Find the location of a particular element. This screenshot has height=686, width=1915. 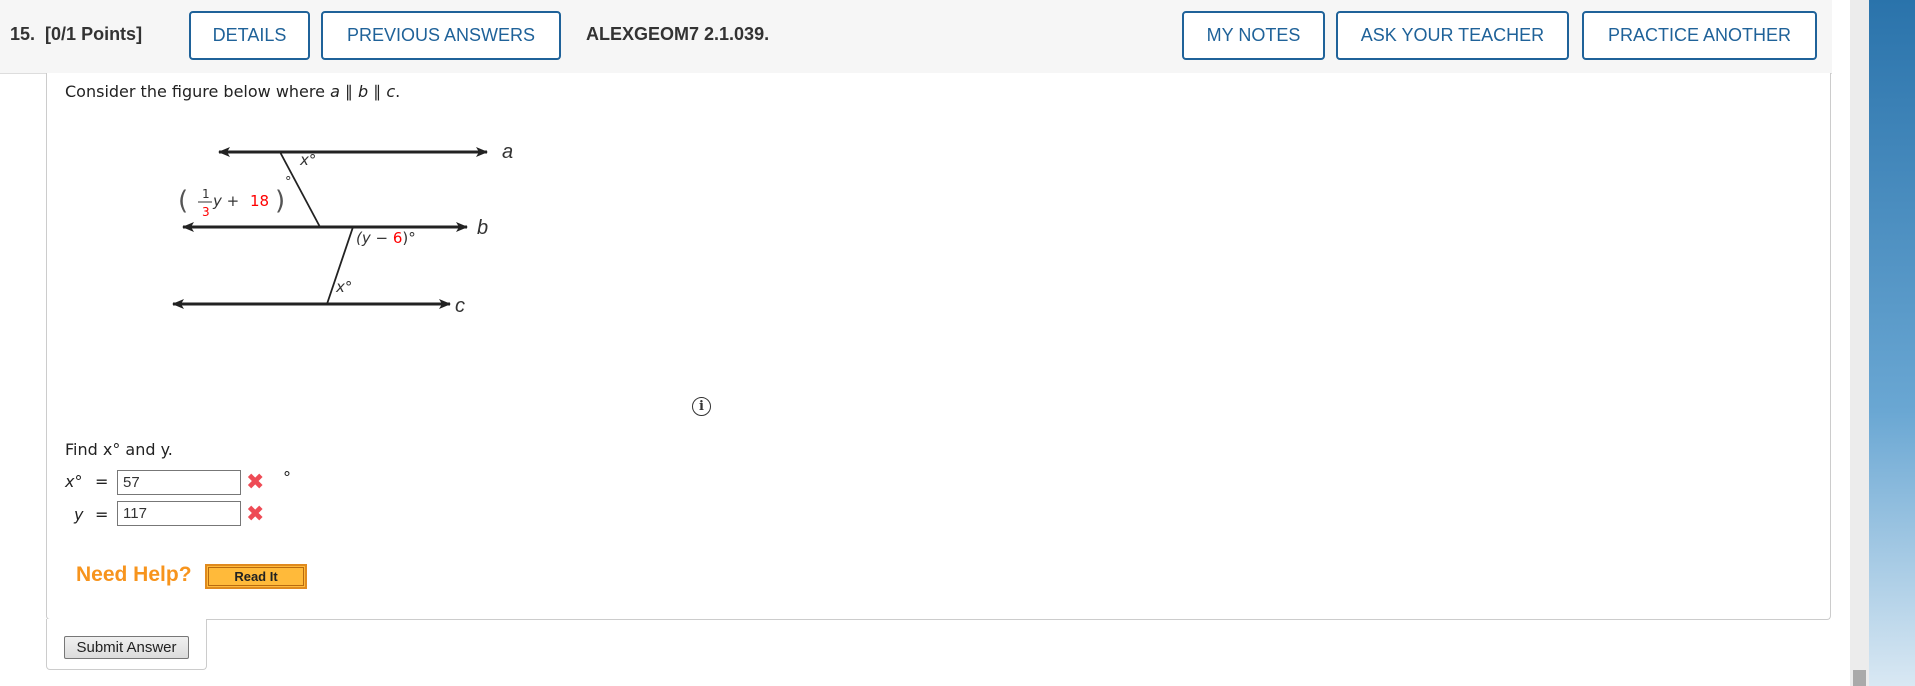

angle-mid-label: (y − 6)° is located at coordinates (386, 238).